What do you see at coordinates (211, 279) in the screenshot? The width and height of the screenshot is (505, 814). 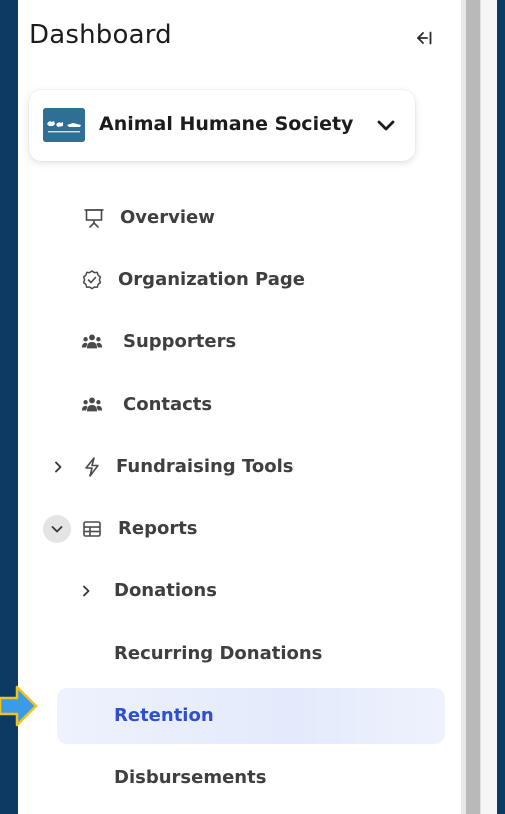 I see `sidebar-item-label: Organization Page` at bounding box center [211, 279].